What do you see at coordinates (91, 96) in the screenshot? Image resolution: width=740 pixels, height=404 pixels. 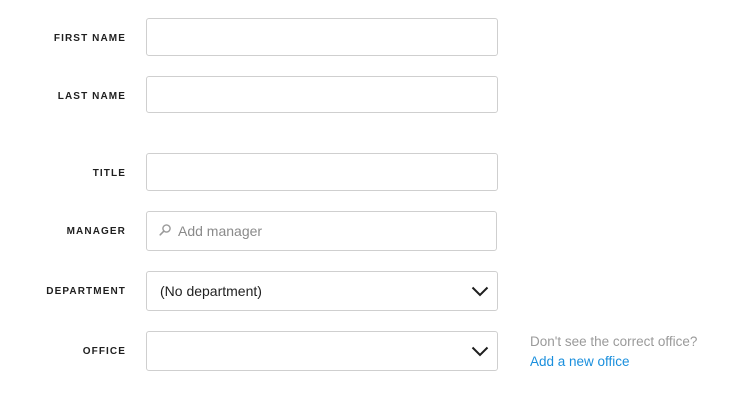 I see `last-name-label: LAST NAME` at bounding box center [91, 96].